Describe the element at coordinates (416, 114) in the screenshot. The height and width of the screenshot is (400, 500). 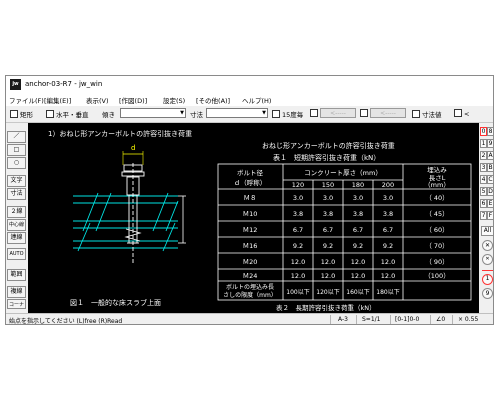
I see `dimval-checkbox` at that location.